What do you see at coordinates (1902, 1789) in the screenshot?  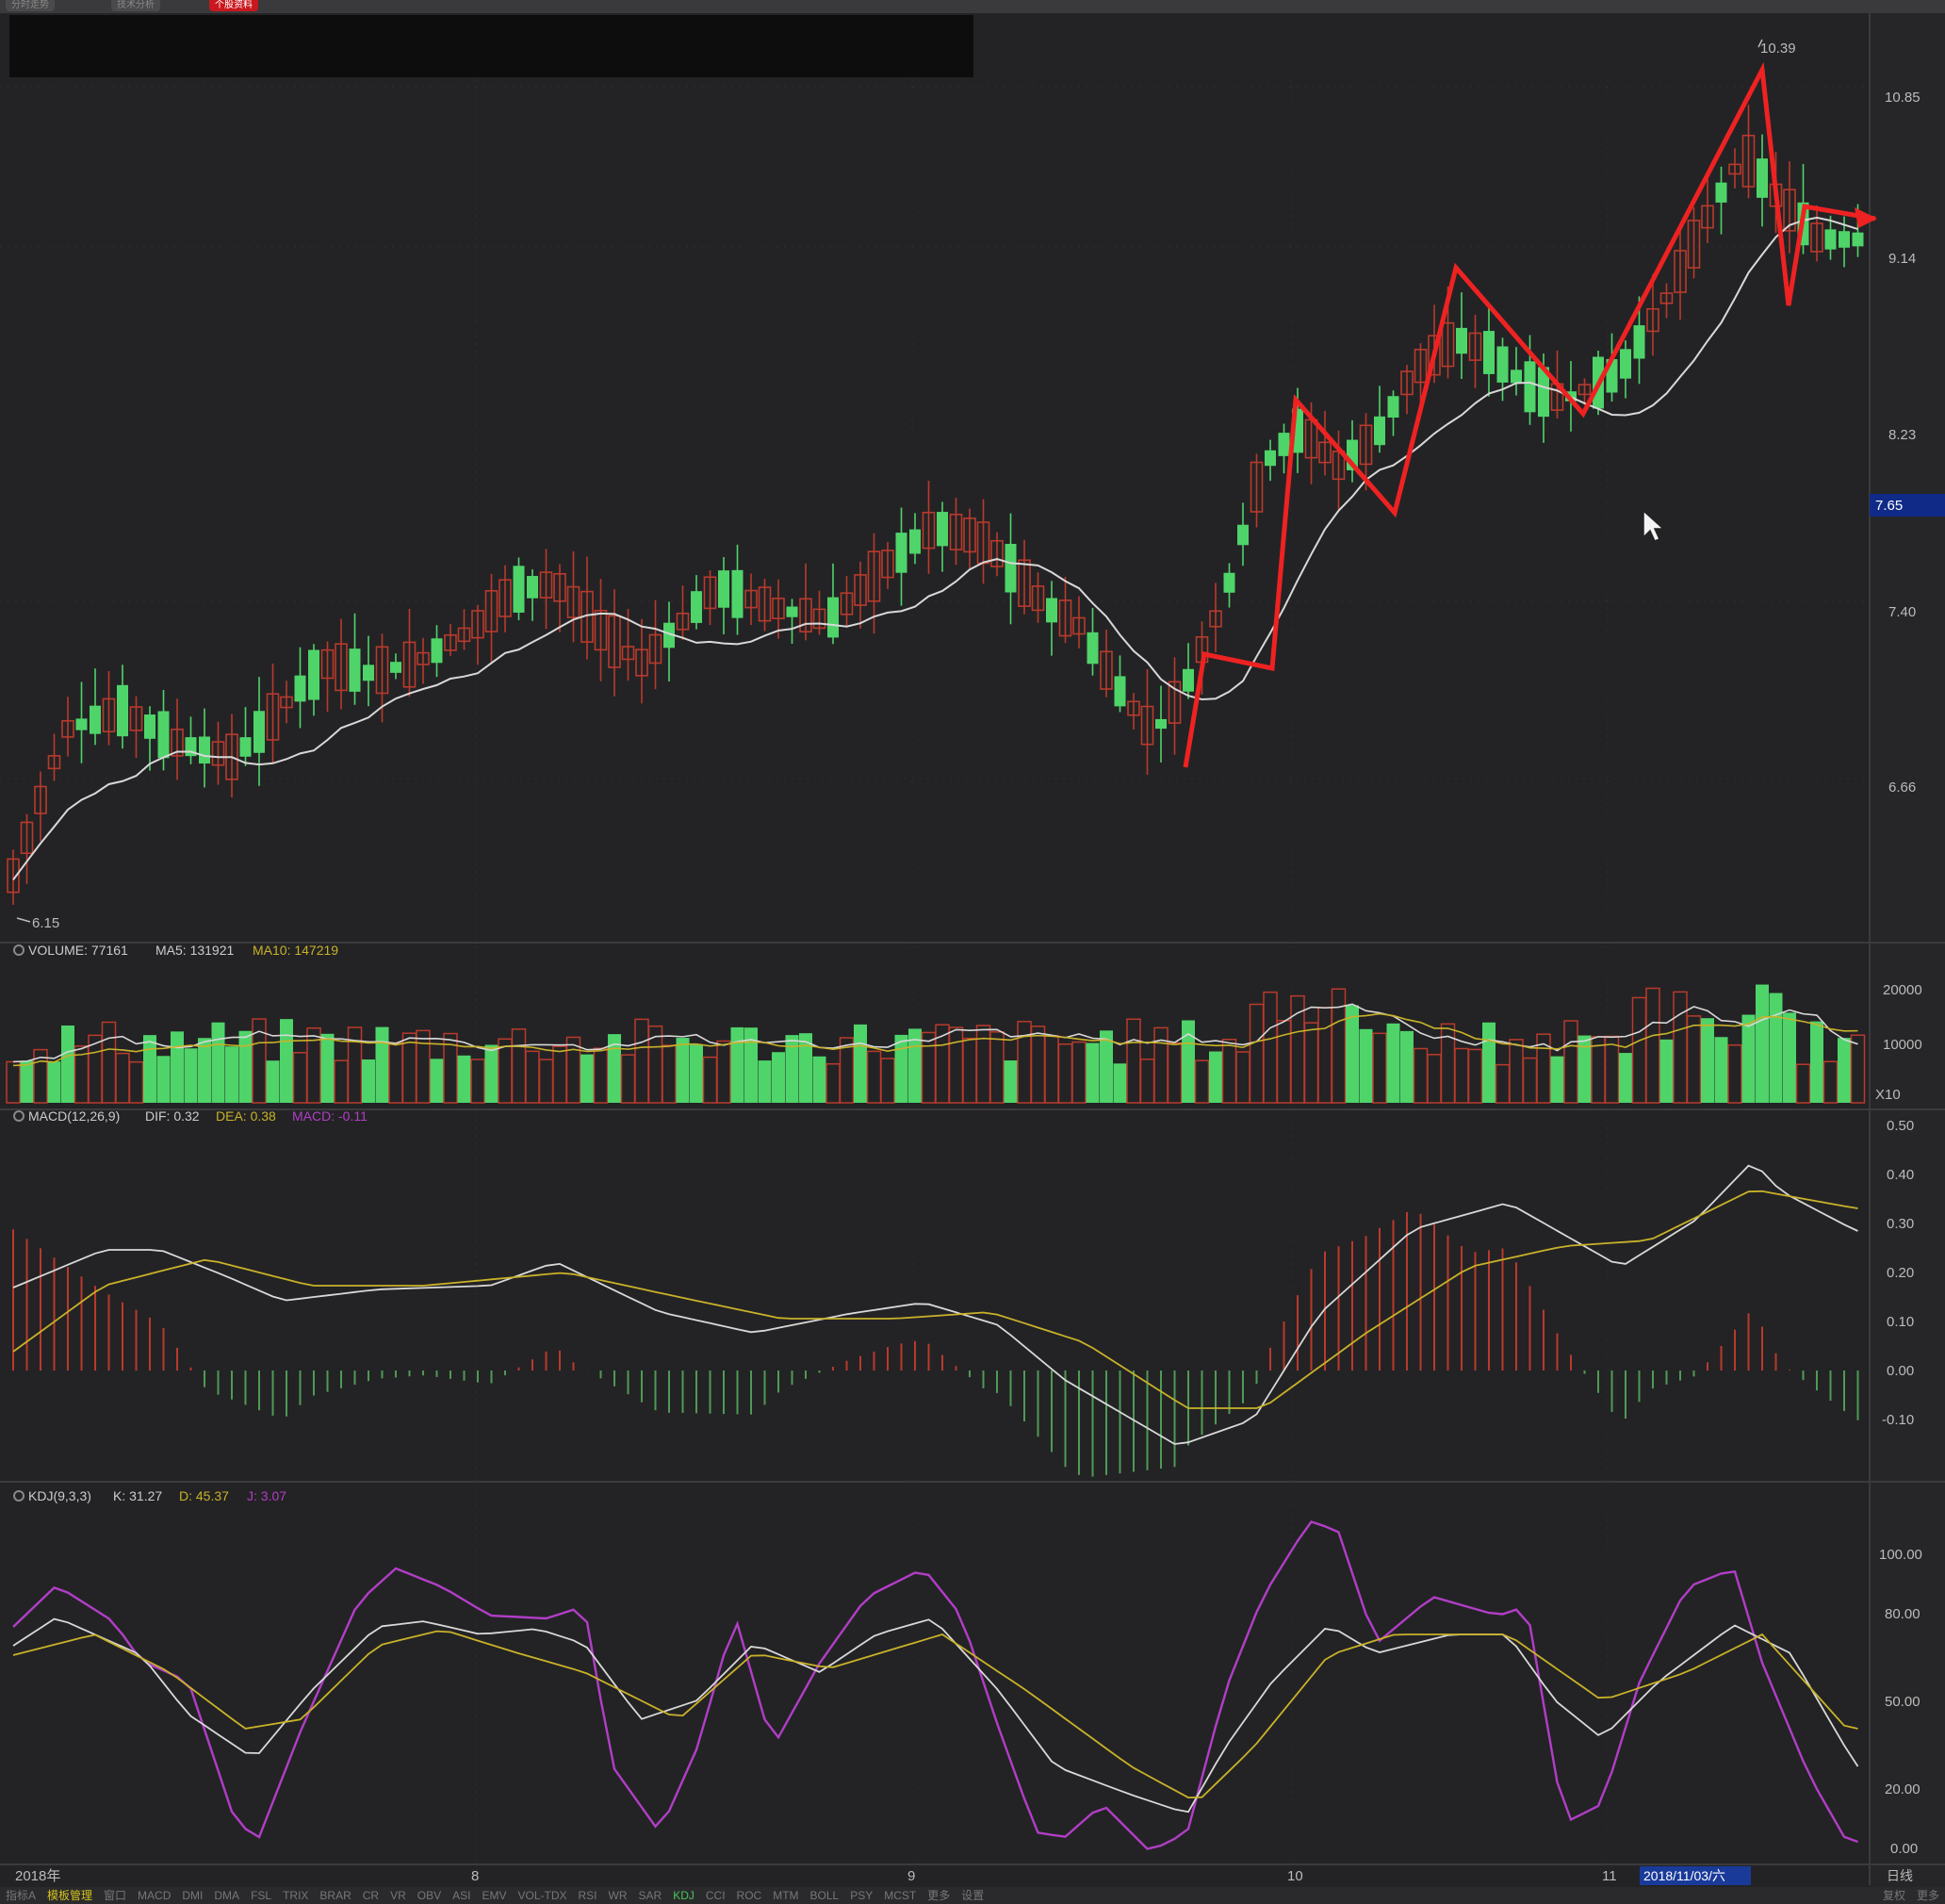 I see `kdj-tick: 20.00` at bounding box center [1902, 1789].